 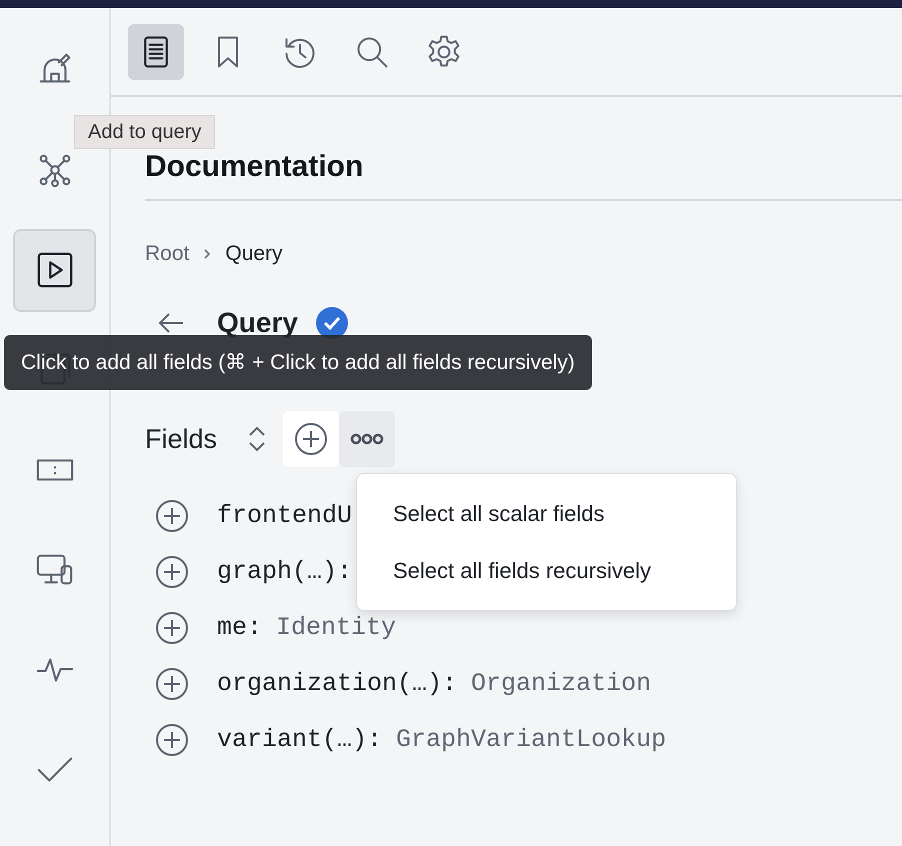 I want to click on play-tab, so click(x=54, y=270).